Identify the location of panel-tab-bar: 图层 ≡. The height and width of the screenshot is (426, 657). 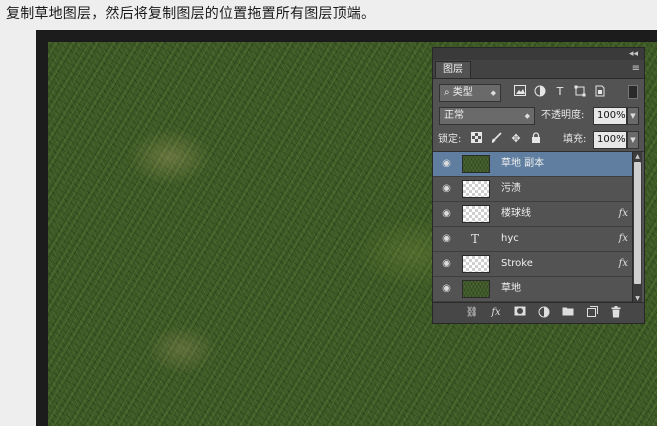
(538, 69).